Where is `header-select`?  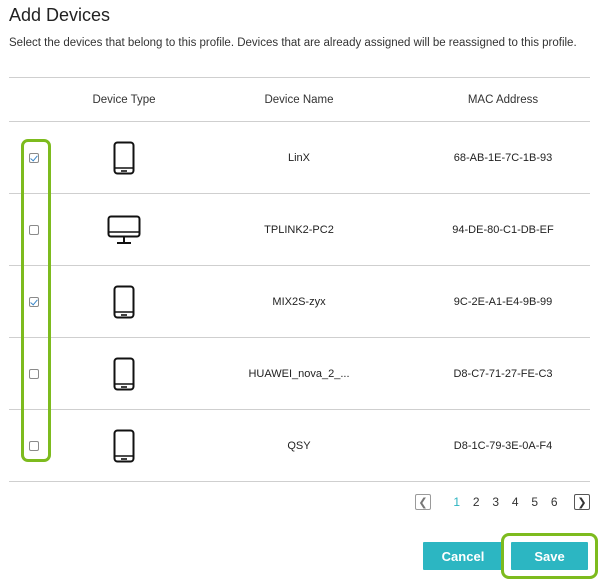
header-select is located at coordinates (34, 99).